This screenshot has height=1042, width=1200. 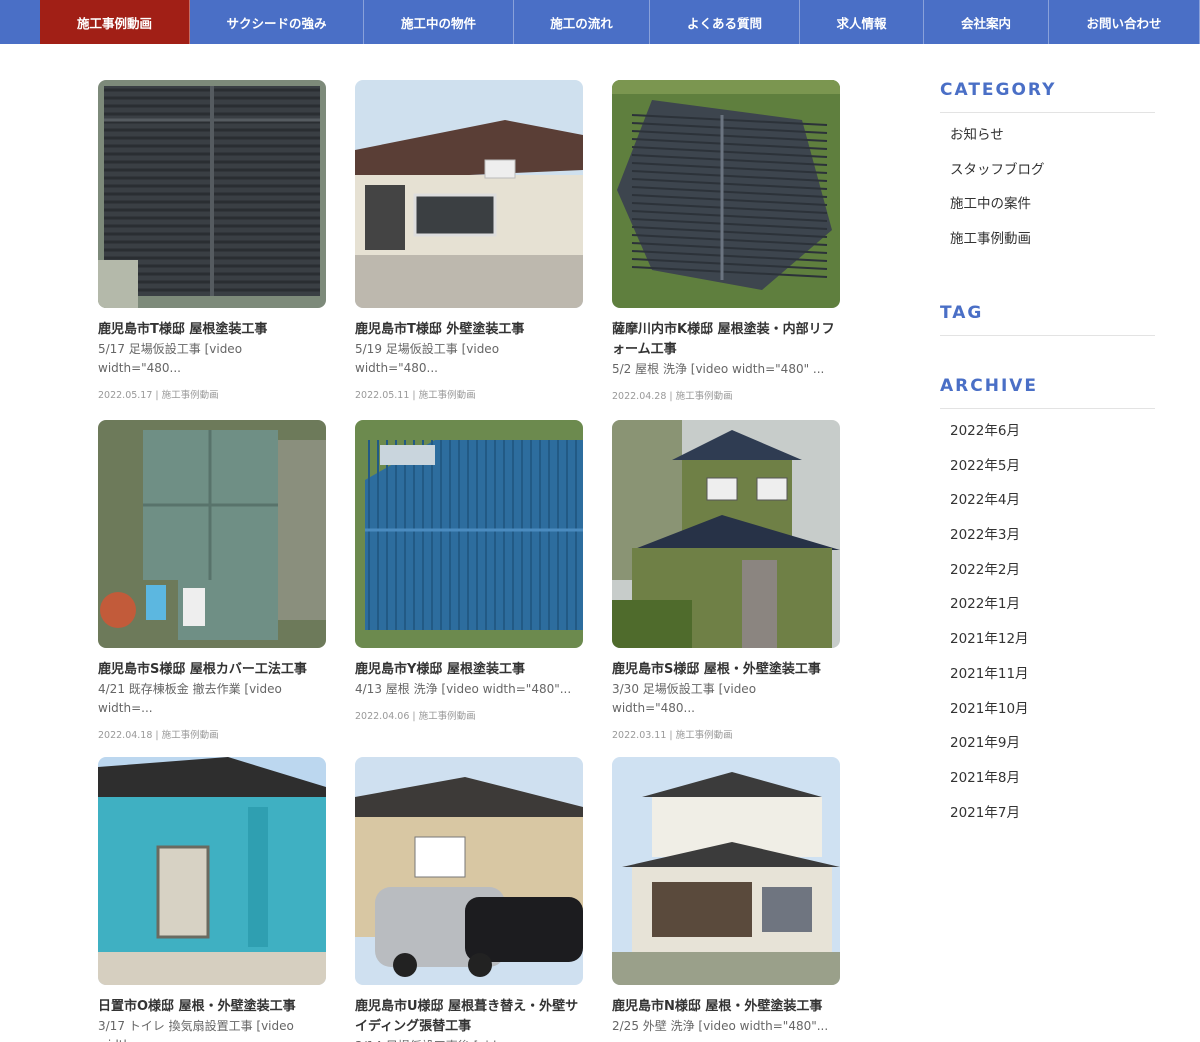 I want to click on post-meta: 2022.04.28 | 施工事例動画, so click(x=726, y=395).